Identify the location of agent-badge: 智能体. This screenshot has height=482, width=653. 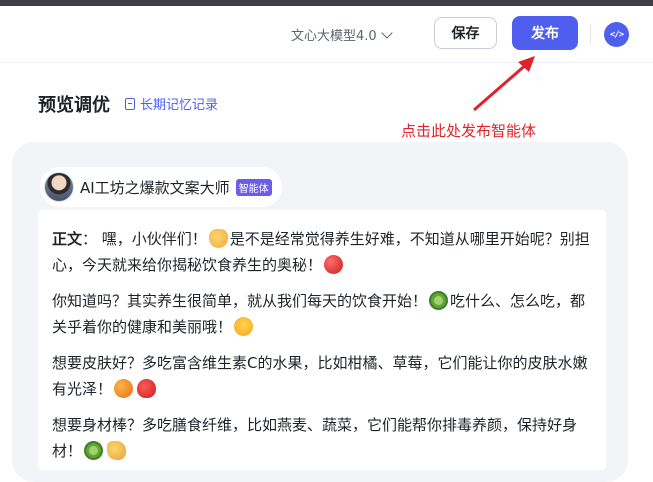
(253, 187).